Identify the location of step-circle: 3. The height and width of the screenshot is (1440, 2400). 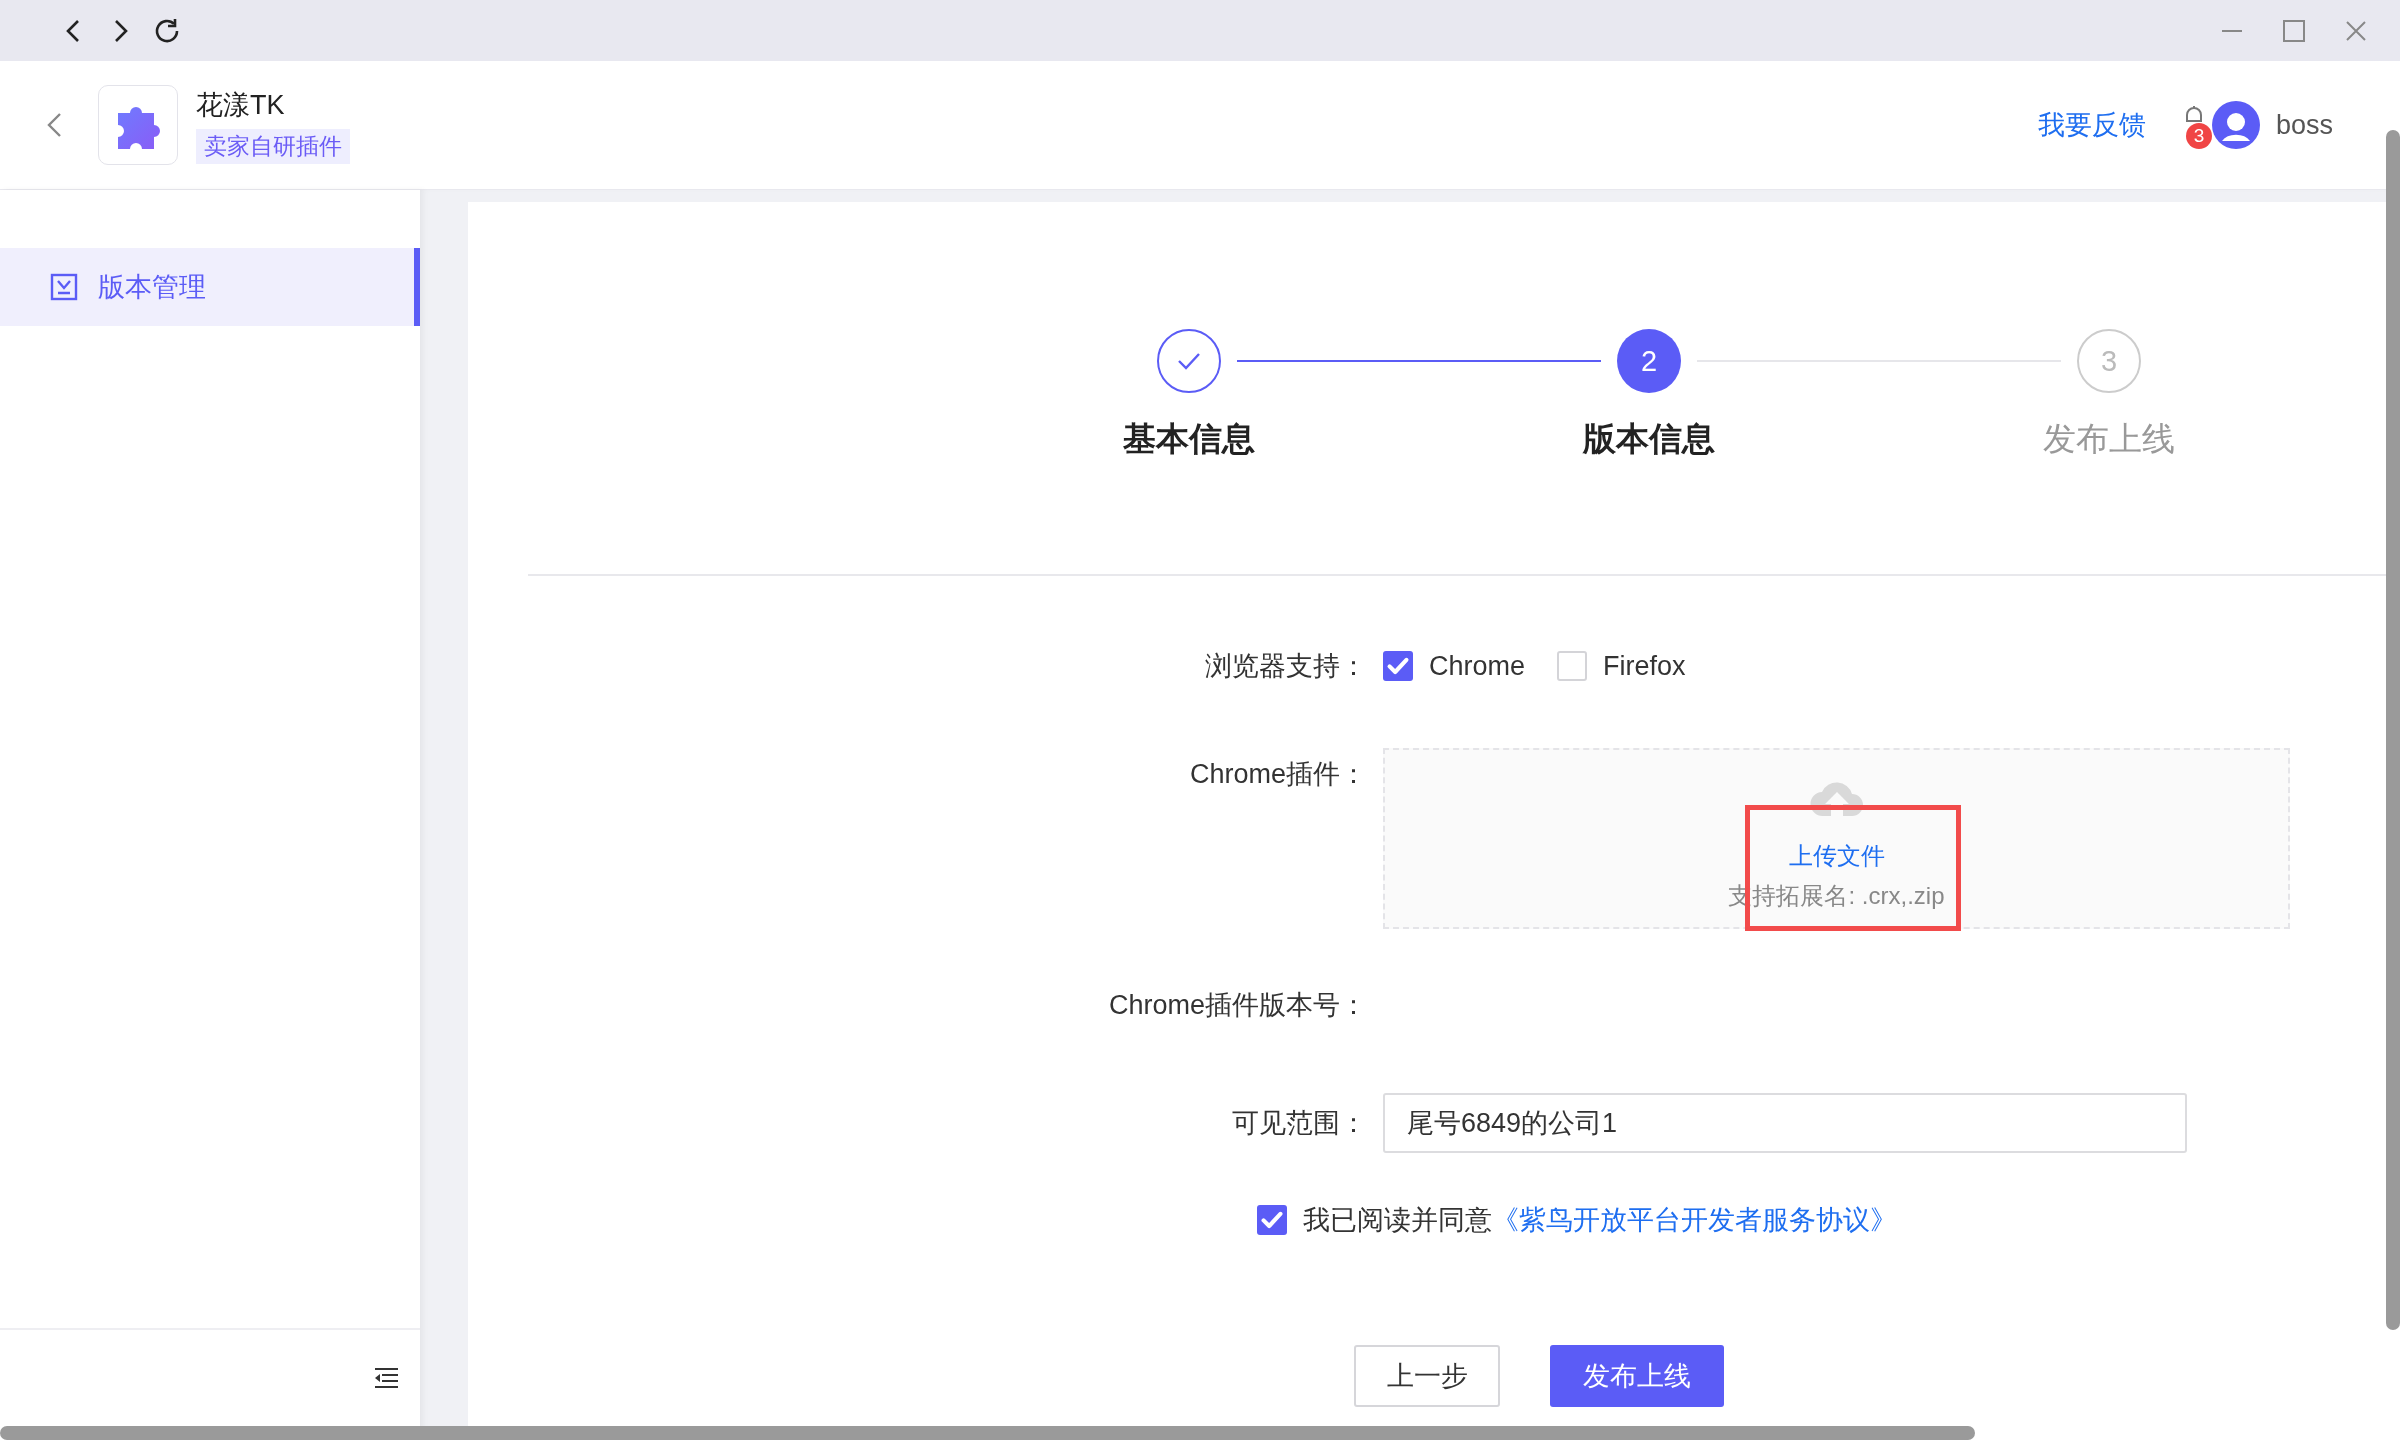
(2109, 361).